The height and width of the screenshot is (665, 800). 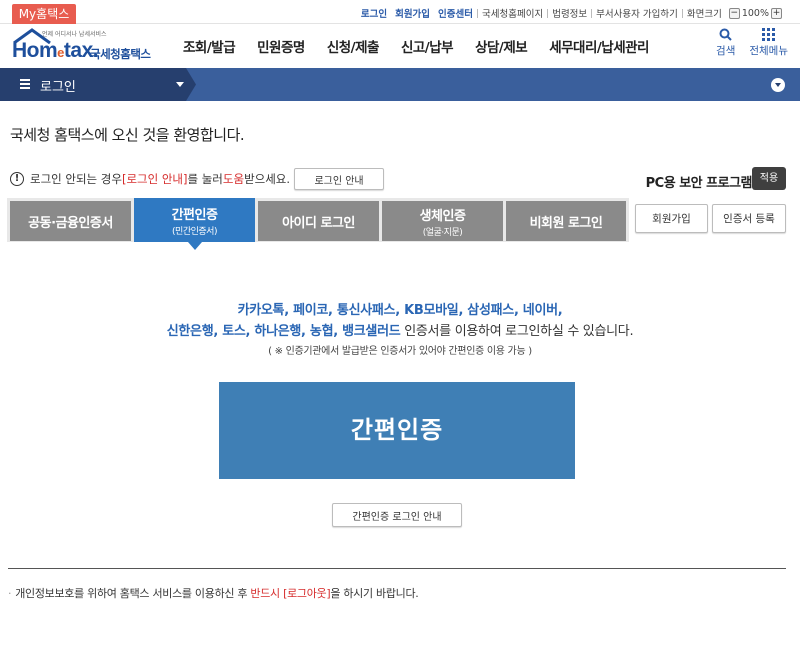 I want to click on tab-sublabel: (민간인증서), so click(x=194, y=231).